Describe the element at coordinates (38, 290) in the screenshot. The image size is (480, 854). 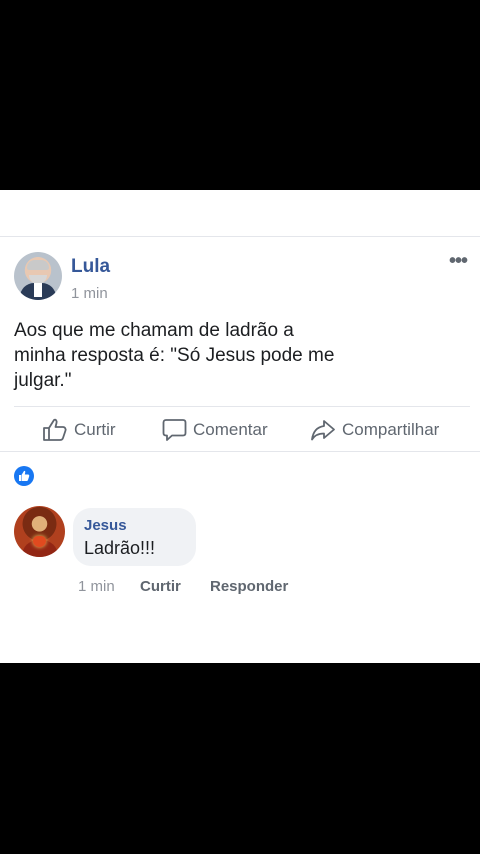
I see `avatar-shirt` at that location.